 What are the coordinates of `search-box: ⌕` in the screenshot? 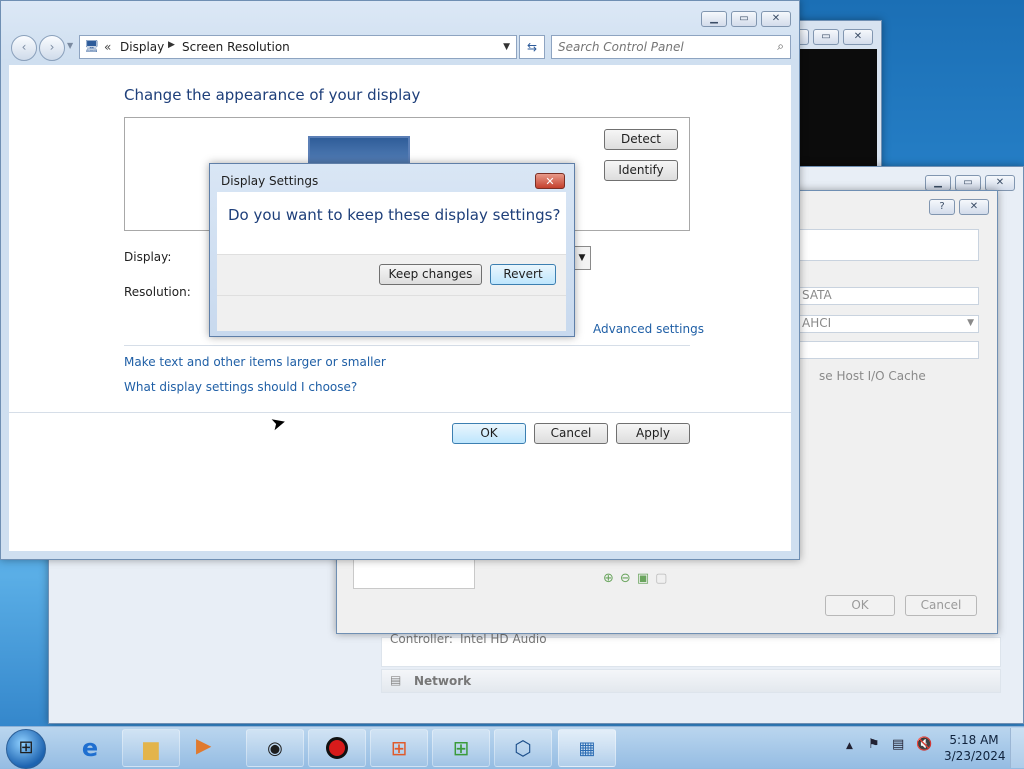 It's located at (671, 47).